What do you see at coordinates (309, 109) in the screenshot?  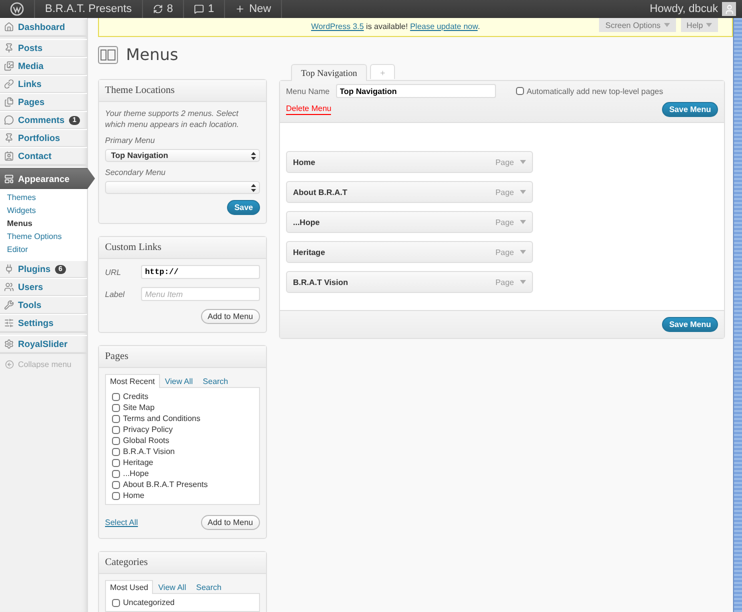 I see `delete-menu-link: Delete Menu` at bounding box center [309, 109].